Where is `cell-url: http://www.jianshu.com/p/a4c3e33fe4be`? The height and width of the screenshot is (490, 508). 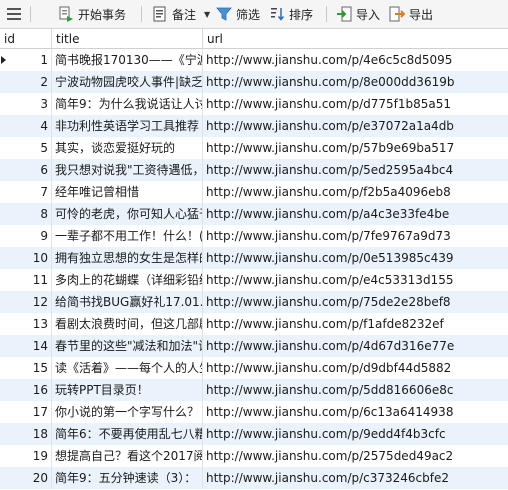 cell-url: http://www.jianshu.com/p/a4c3e33fe4be is located at coordinates (355, 214).